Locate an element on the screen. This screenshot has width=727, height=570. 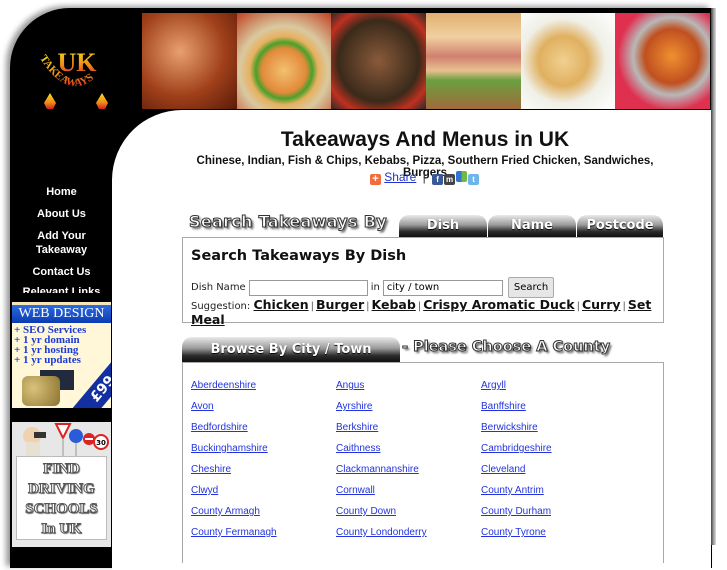
pizza-photo is located at coordinates (284, 61).